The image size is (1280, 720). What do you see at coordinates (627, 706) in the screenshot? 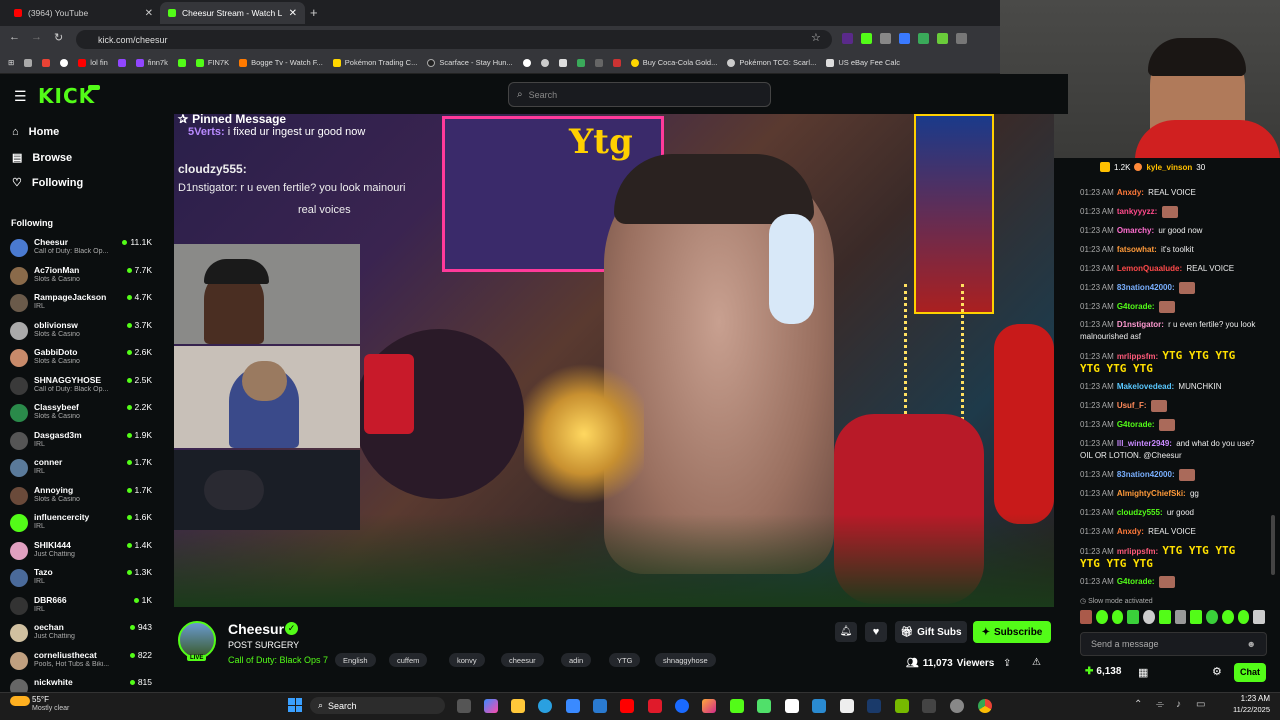
I see `youtube-app-icon` at bounding box center [627, 706].